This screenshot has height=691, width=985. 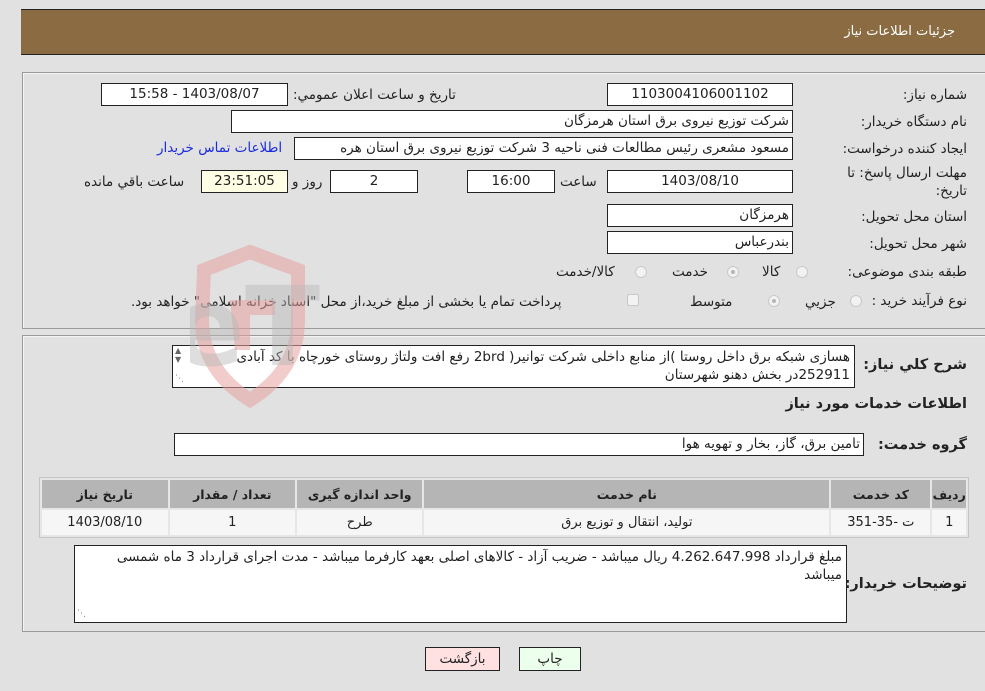 I want to click on need-number-field: 1103004106001102, so click(x=700, y=94).